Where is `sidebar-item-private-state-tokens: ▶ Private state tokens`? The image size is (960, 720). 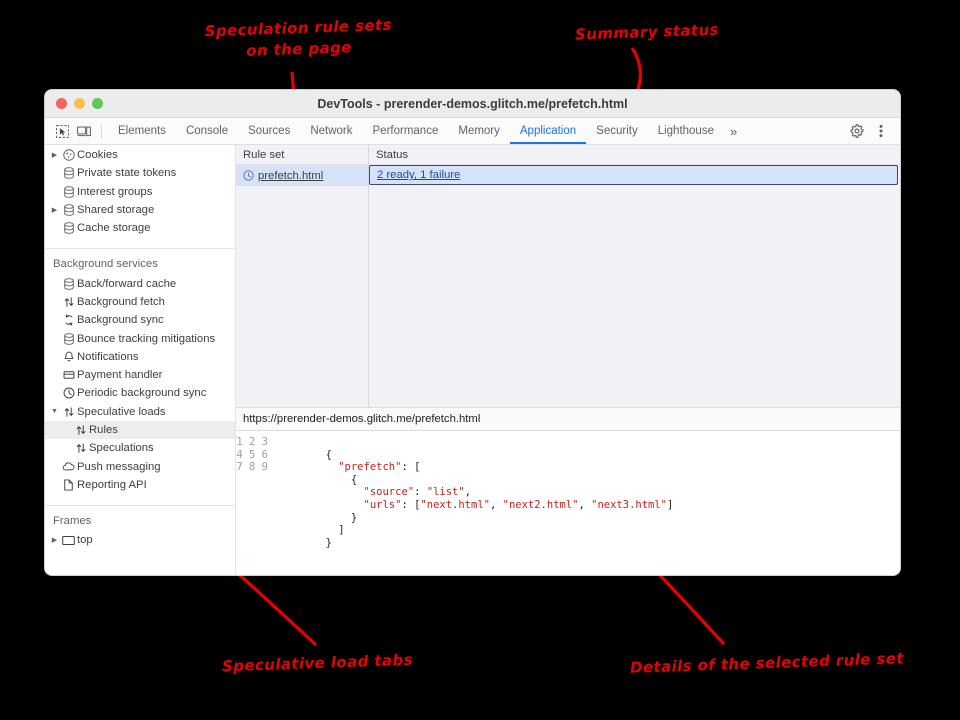
sidebar-item-private-state-tokens: ▶ Private state tokens is located at coordinates (140, 173).